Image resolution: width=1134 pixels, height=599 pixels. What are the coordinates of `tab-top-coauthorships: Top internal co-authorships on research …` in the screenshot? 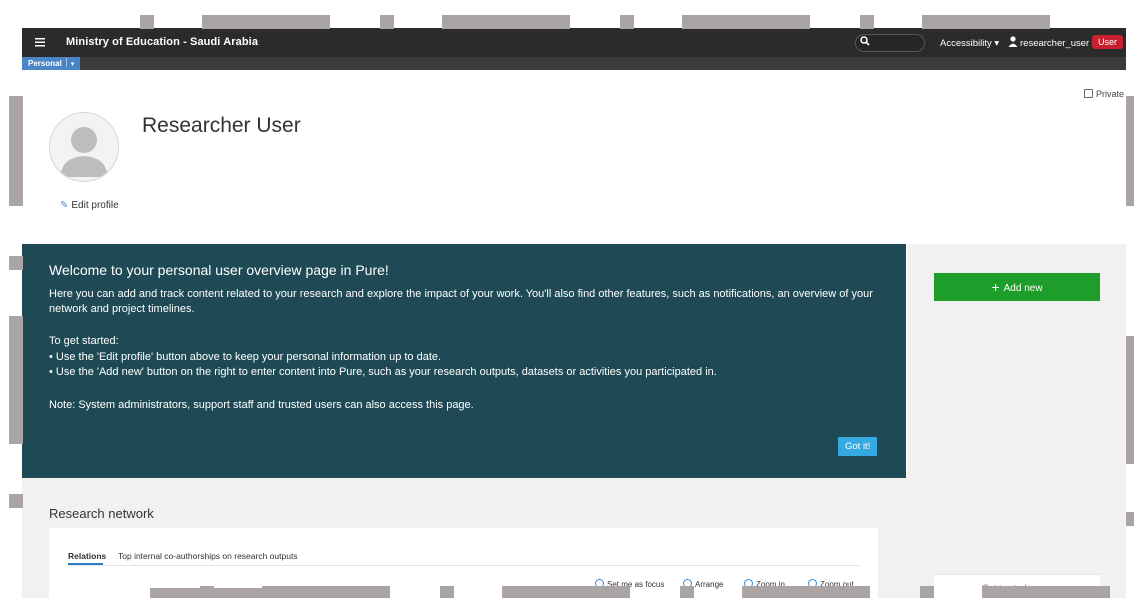 It's located at (208, 556).